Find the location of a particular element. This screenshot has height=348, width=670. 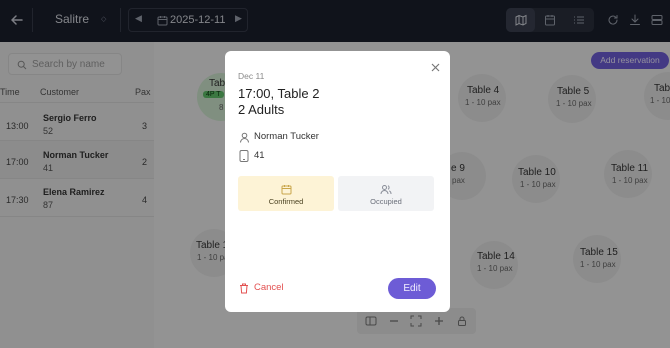

guest-number: 41 is located at coordinates (259, 155).